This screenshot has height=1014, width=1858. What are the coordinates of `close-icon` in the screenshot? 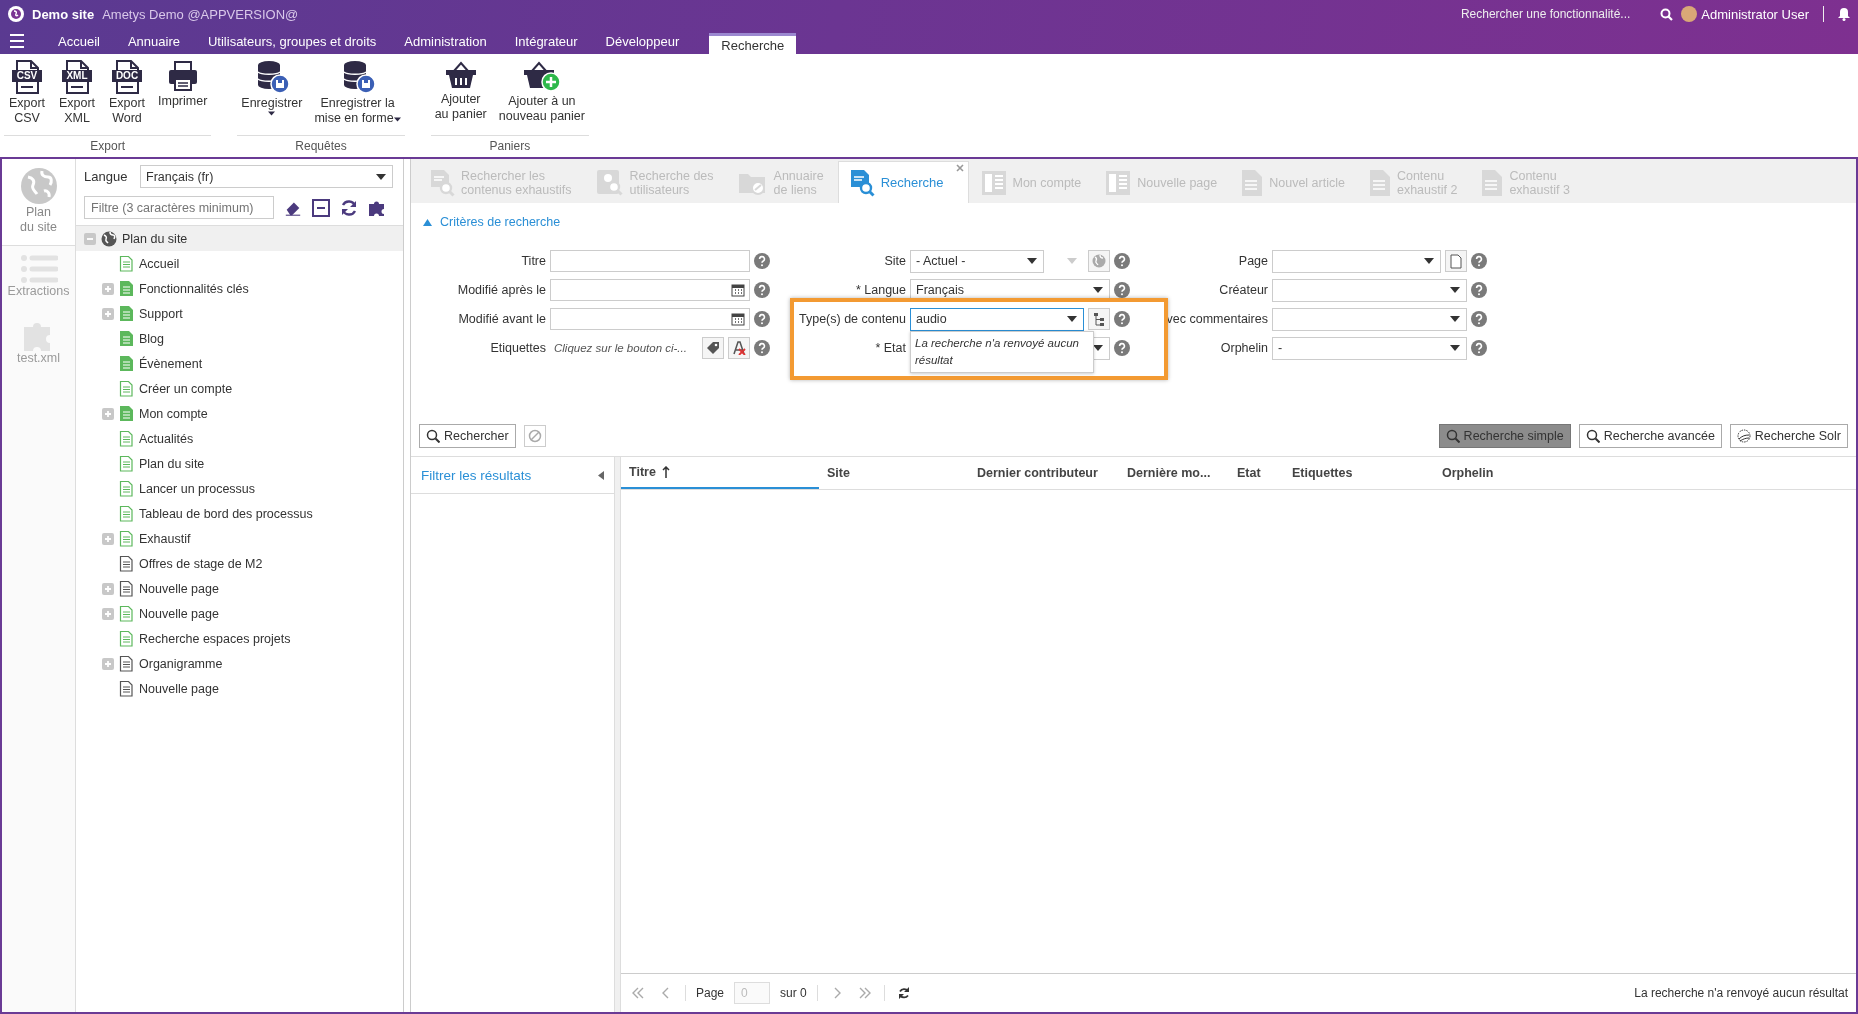 It's located at (959, 168).